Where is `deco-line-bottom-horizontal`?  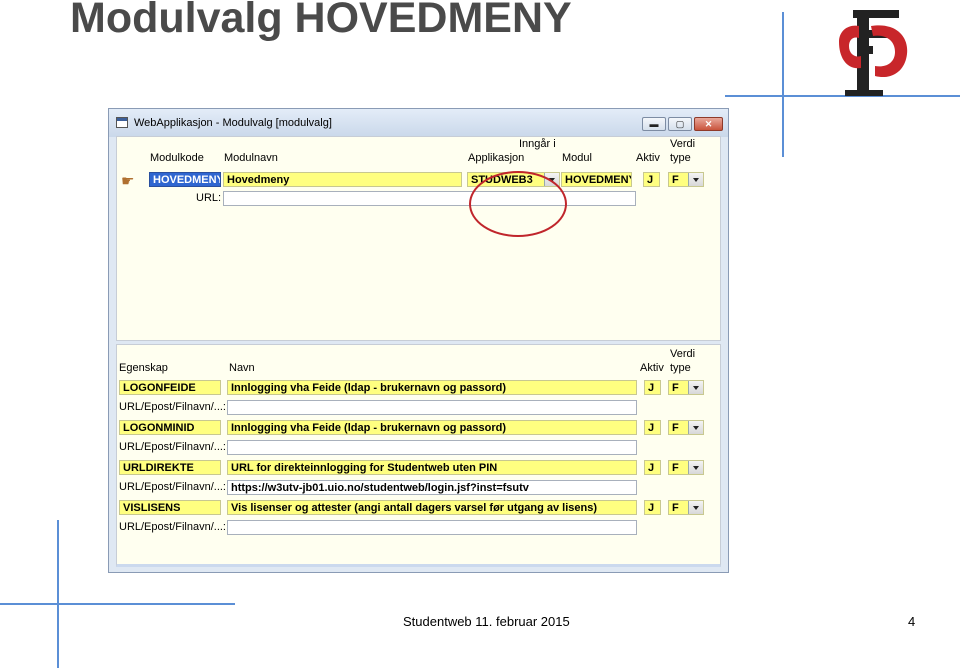
deco-line-bottom-horizontal is located at coordinates (117, 604).